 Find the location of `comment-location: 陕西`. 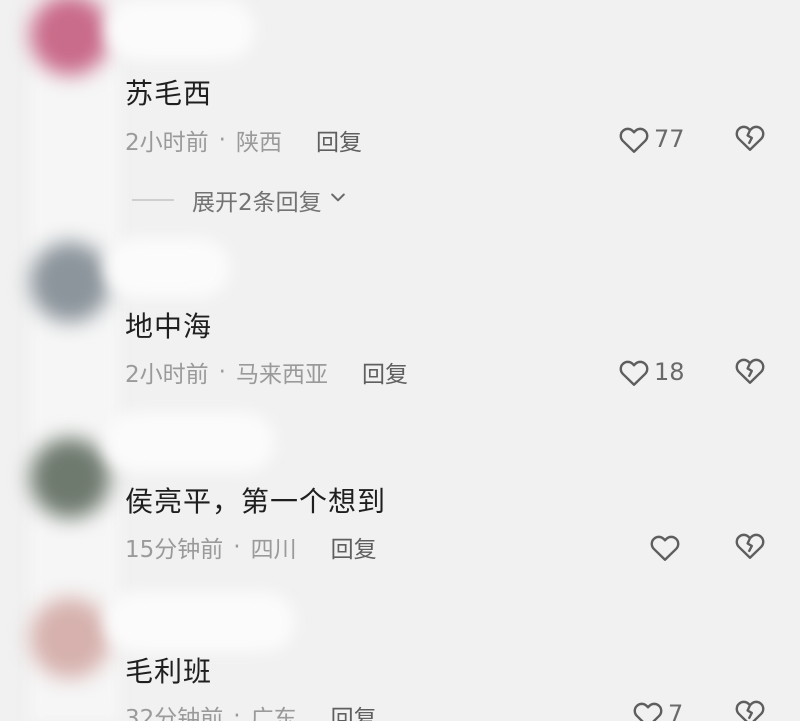

comment-location: 陕西 is located at coordinates (258, 143).